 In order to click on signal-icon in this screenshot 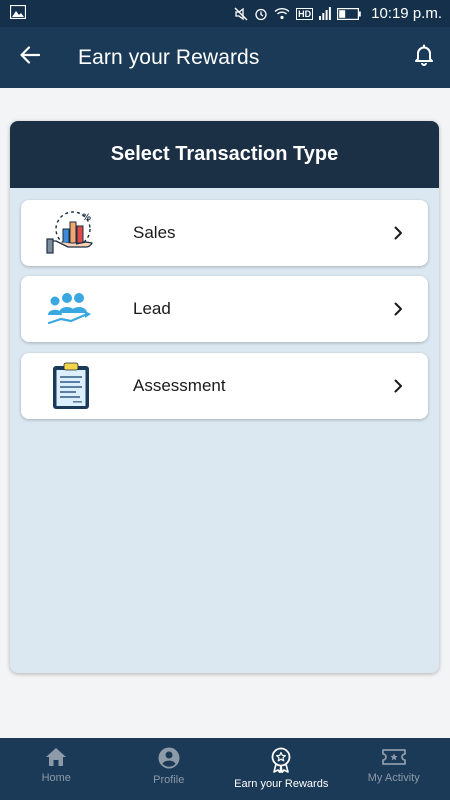, I will do `click(325, 13)`.